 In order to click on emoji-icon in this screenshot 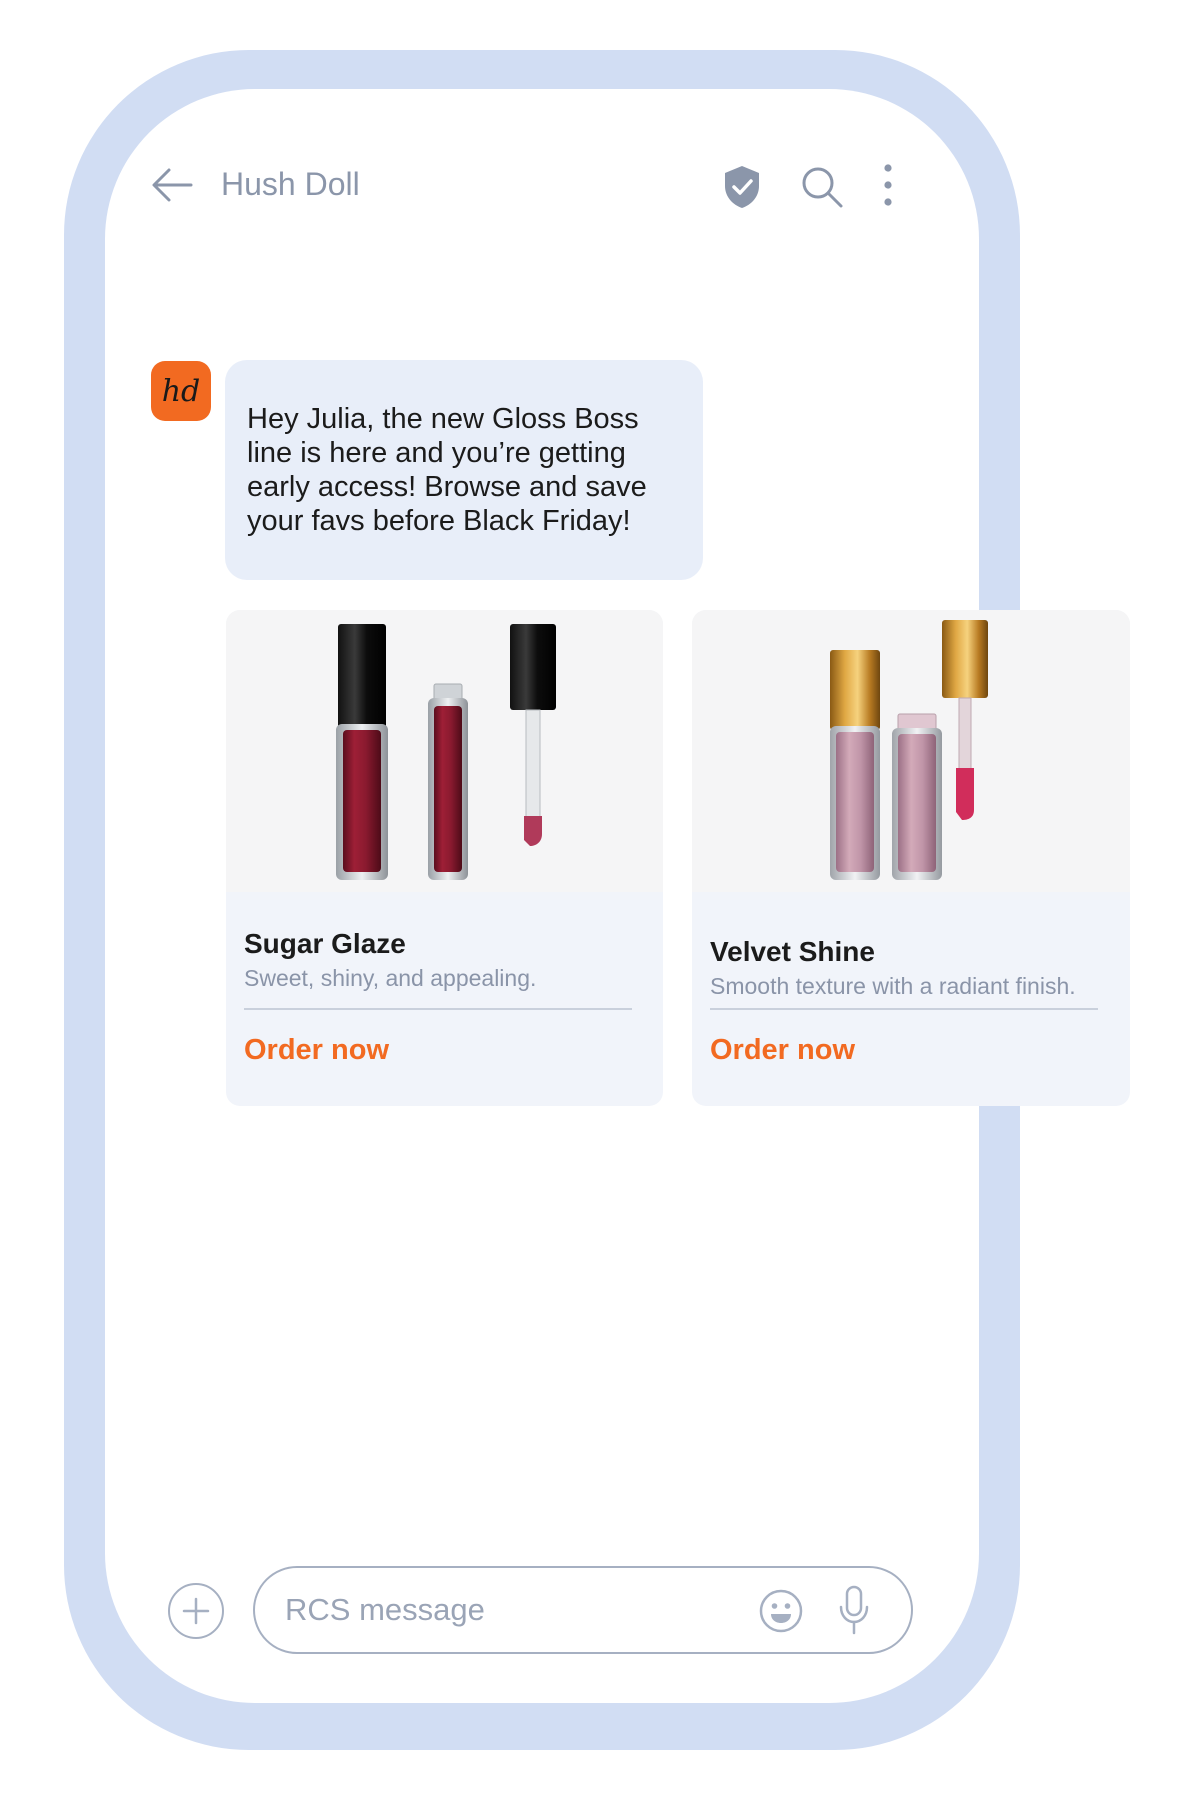, I will do `click(781, 1611)`.